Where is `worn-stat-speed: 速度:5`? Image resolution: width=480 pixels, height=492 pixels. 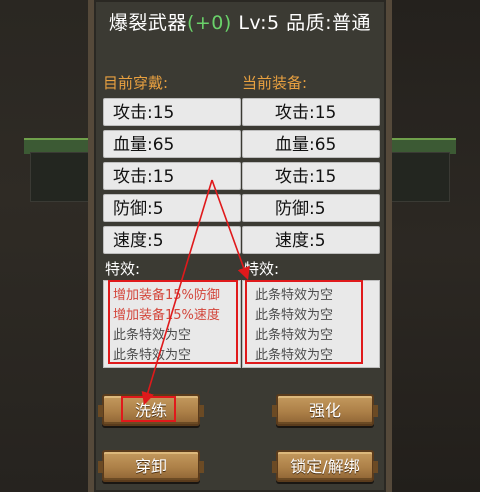 worn-stat-speed: 速度:5 is located at coordinates (172, 240).